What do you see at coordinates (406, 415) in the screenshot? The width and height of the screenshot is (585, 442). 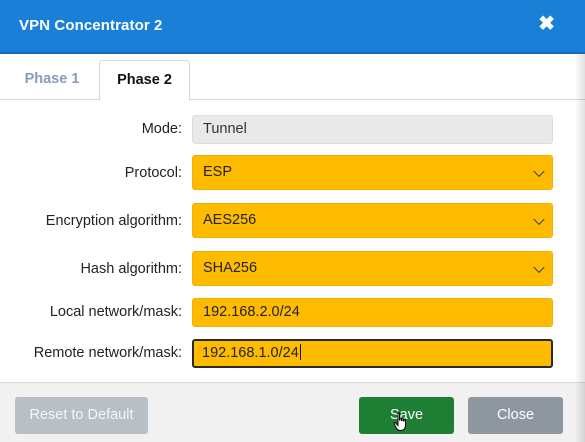 I see `save-button: Save` at bounding box center [406, 415].